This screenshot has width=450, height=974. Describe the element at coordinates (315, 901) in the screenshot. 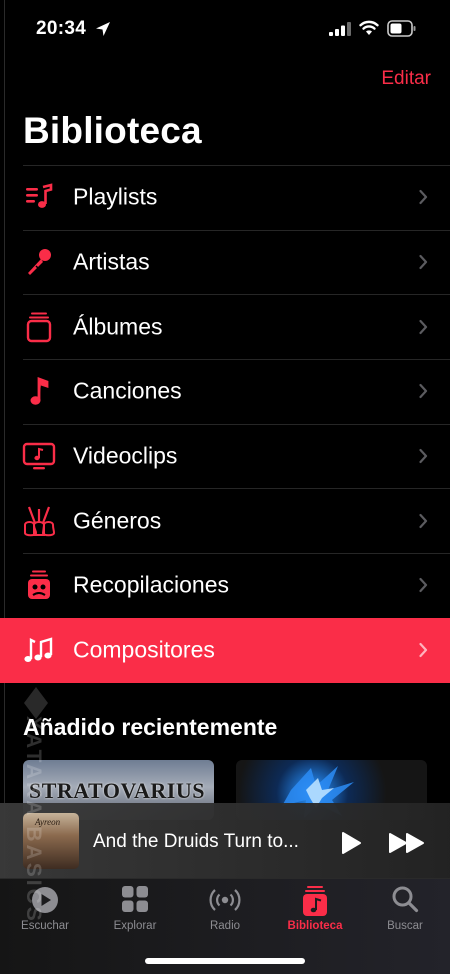

I see `library-note-icon` at that location.